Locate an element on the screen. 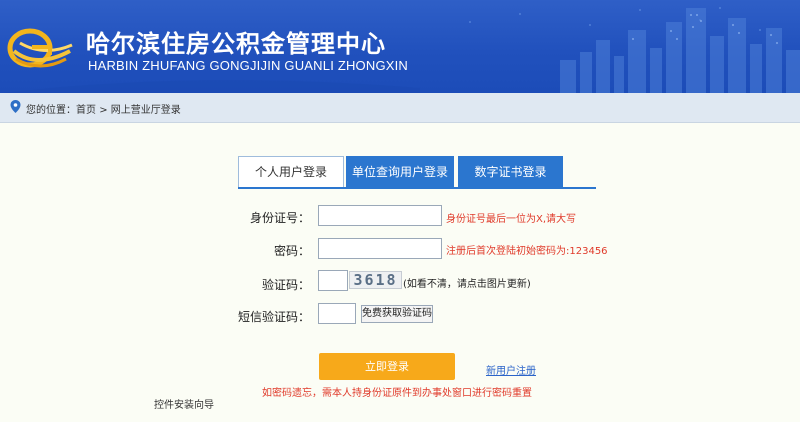  id-number-input is located at coordinates (380, 215).